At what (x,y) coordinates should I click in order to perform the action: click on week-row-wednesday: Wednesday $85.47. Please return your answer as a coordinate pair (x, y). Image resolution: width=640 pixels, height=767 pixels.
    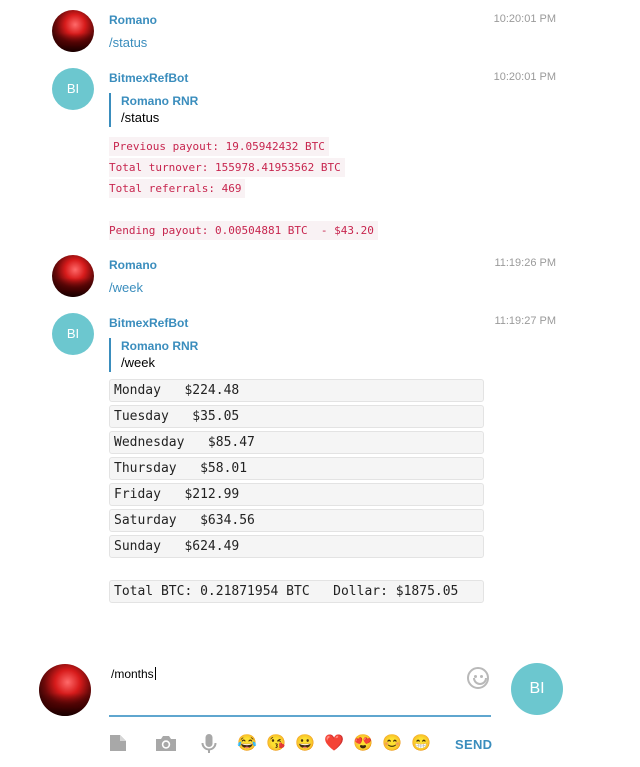
    Looking at the image, I should click on (296, 442).